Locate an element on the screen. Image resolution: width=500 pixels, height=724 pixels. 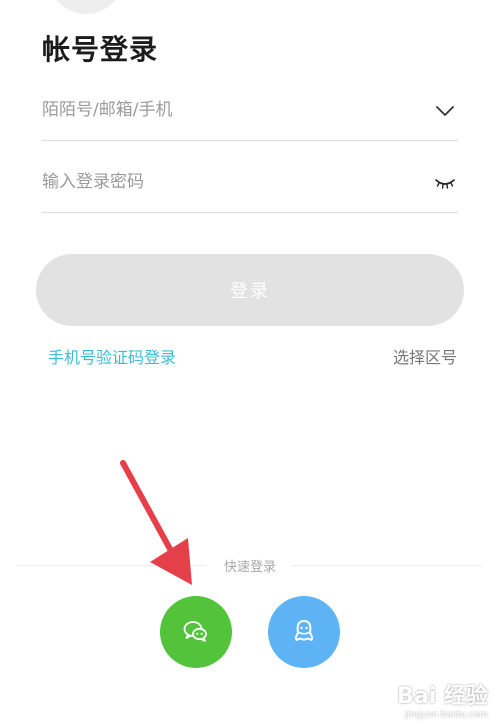
sms-login-link: 手机号验证码登录 is located at coordinates (112, 356).